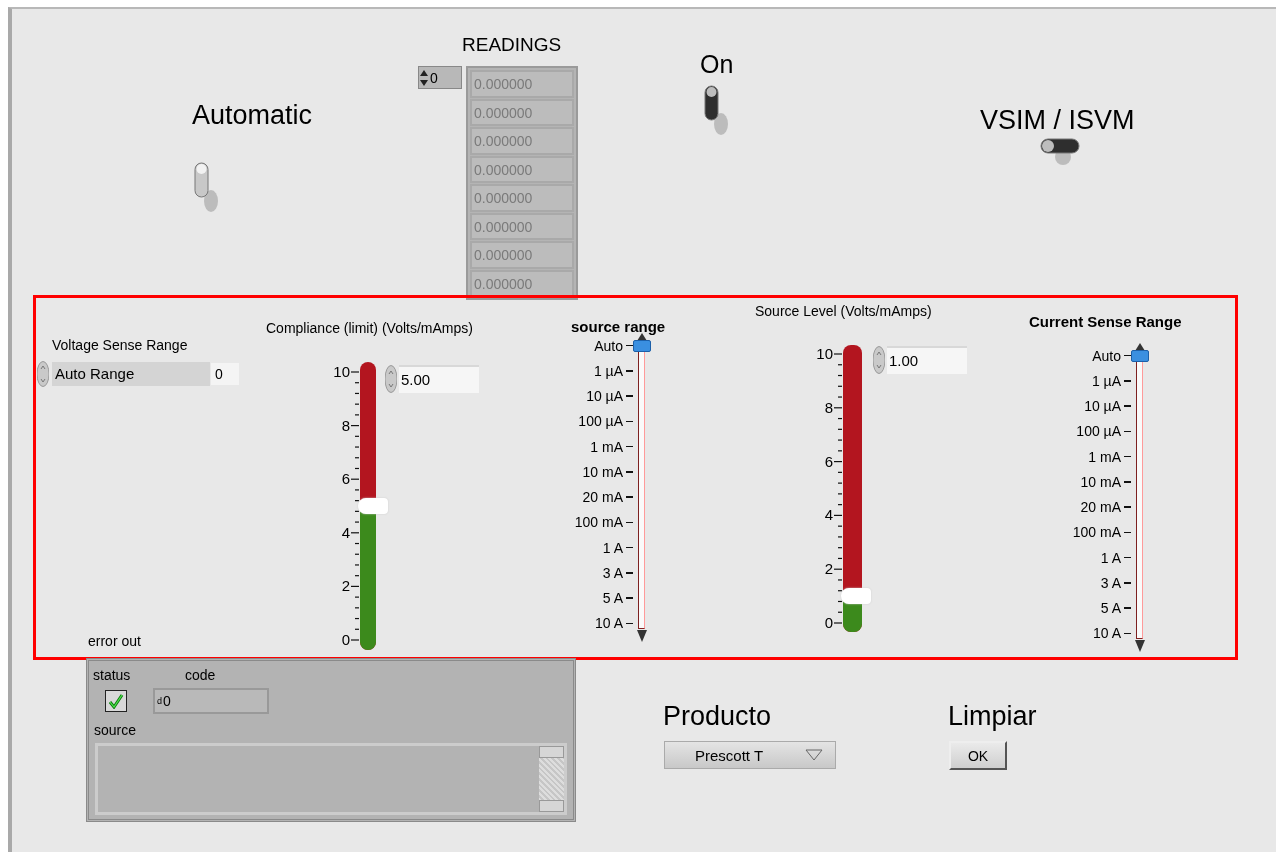  I want to click on status-label: status, so click(112, 675).